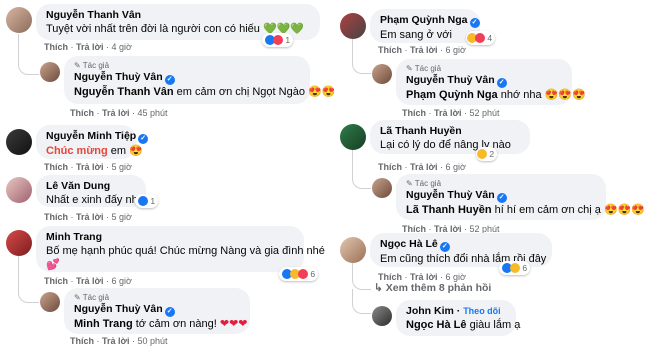 Image resolution: width=660 pixels, height=350 pixels. What do you see at coordinates (95, 200) in the screenshot?
I see `comment-text: Nhất e xinh đấy nha` at bounding box center [95, 200].